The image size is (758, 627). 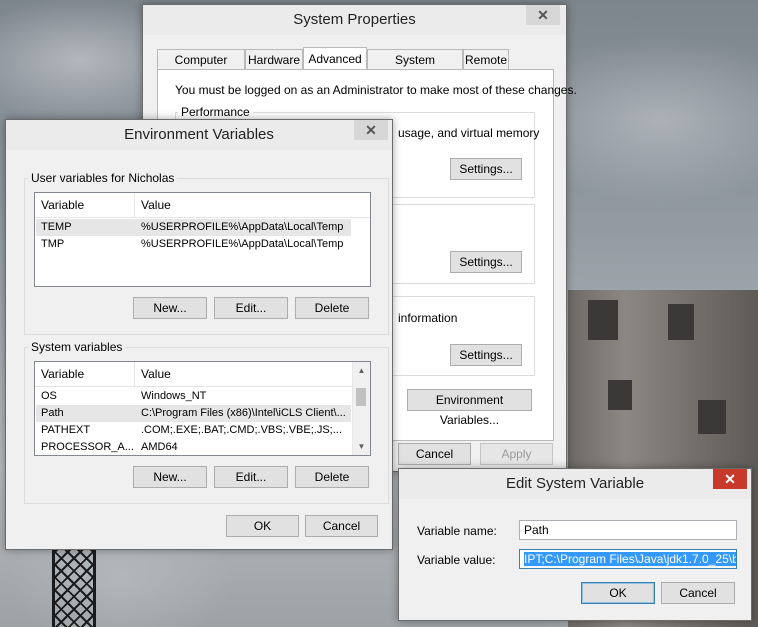 I want to click on table-row: OS Windows_NT, so click(x=193, y=396).